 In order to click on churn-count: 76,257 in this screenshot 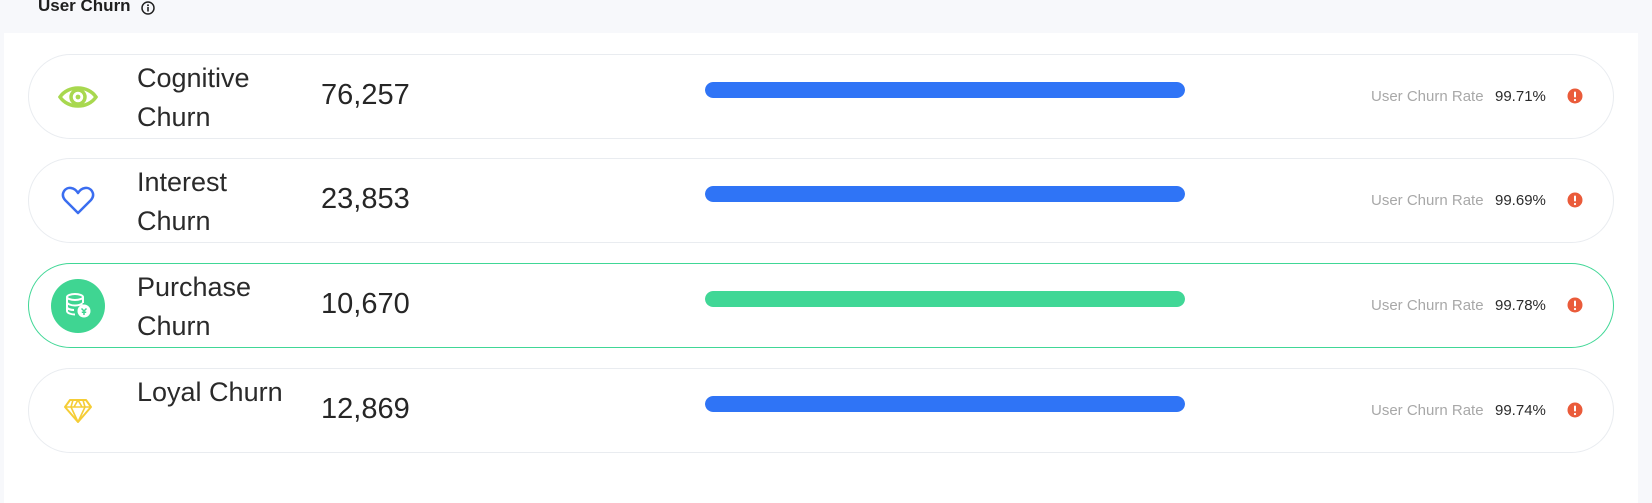, I will do `click(365, 95)`.